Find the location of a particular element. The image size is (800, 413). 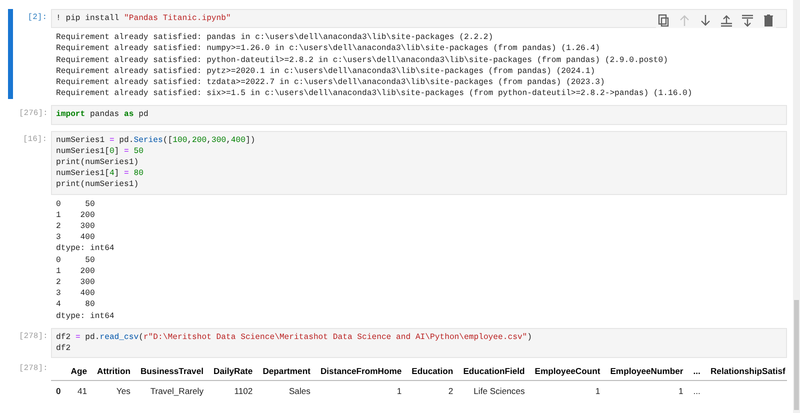

column-header: RelationshipSatisf is located at coordinates (746, 371).